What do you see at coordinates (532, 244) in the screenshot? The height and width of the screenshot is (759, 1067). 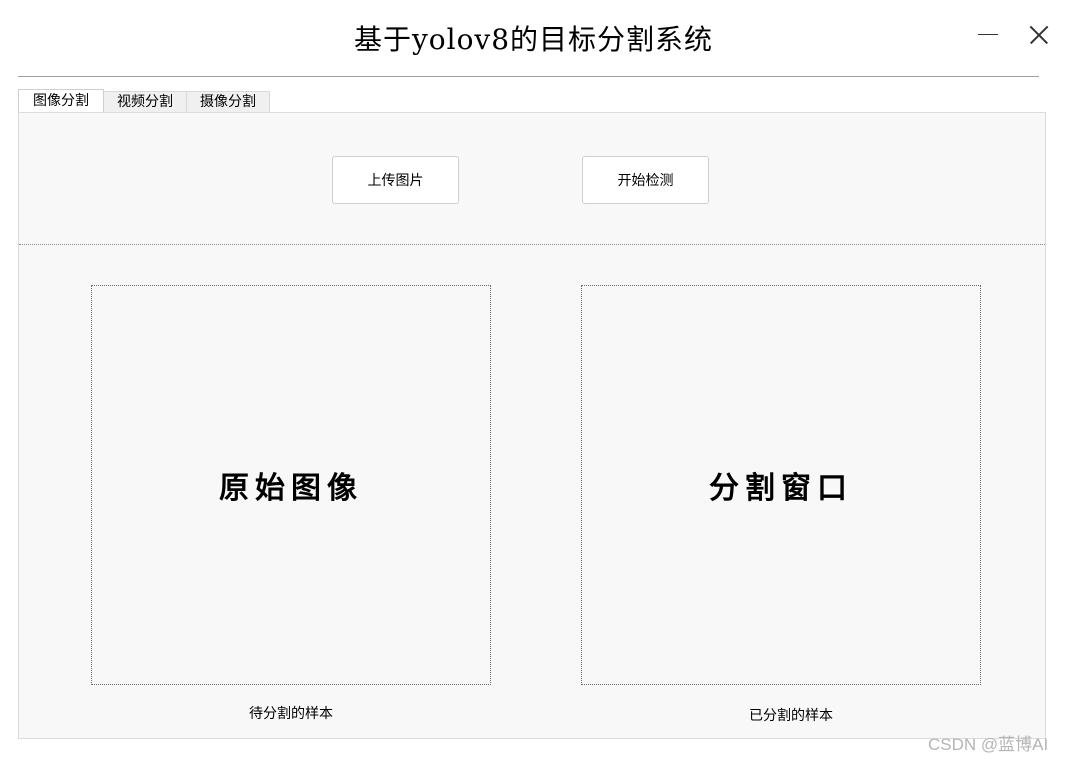 I see `toolbar-separator` at bounding box center [532, 244].